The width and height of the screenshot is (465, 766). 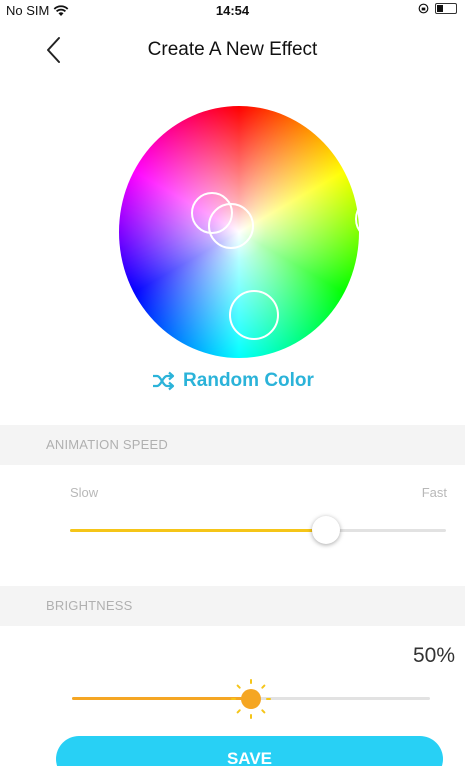 What do you see at coordinates (249, 751) in the screenshot?
I see `save-button: SAVE` at bounding box center [249, 751].